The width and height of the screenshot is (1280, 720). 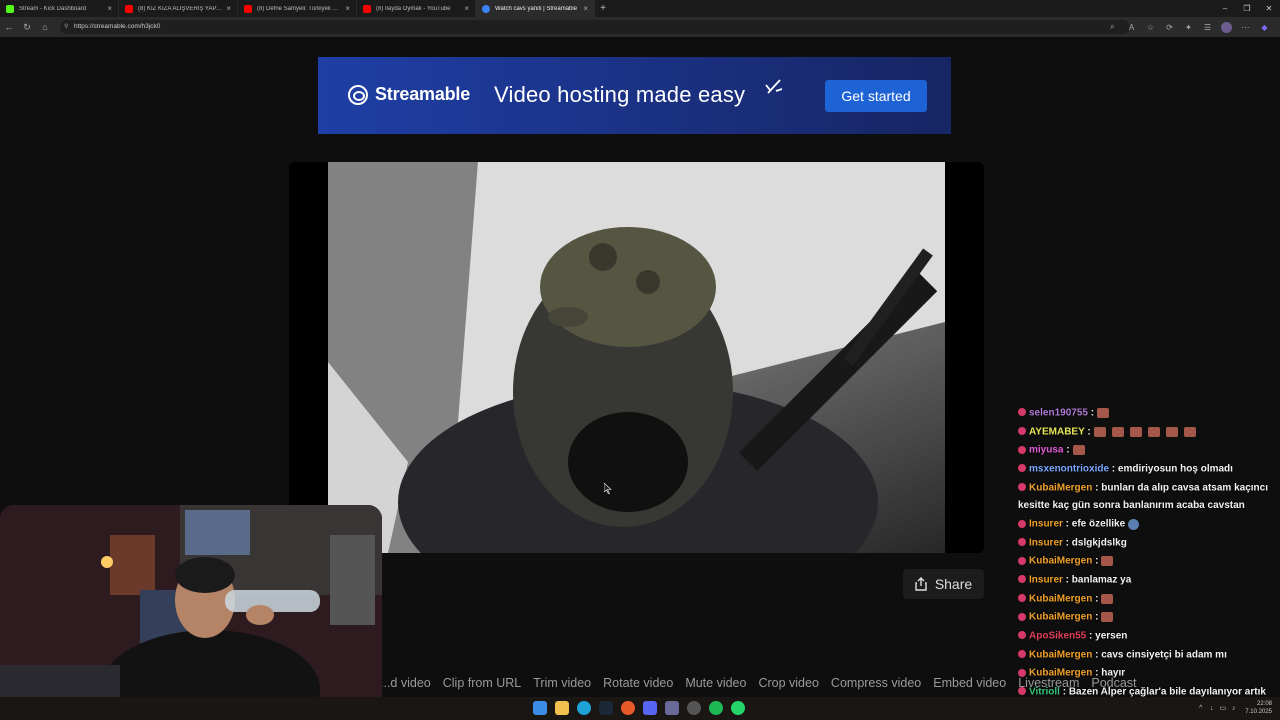 I want to click on copilot-icon: ◆, so click(x=1264, y=27).